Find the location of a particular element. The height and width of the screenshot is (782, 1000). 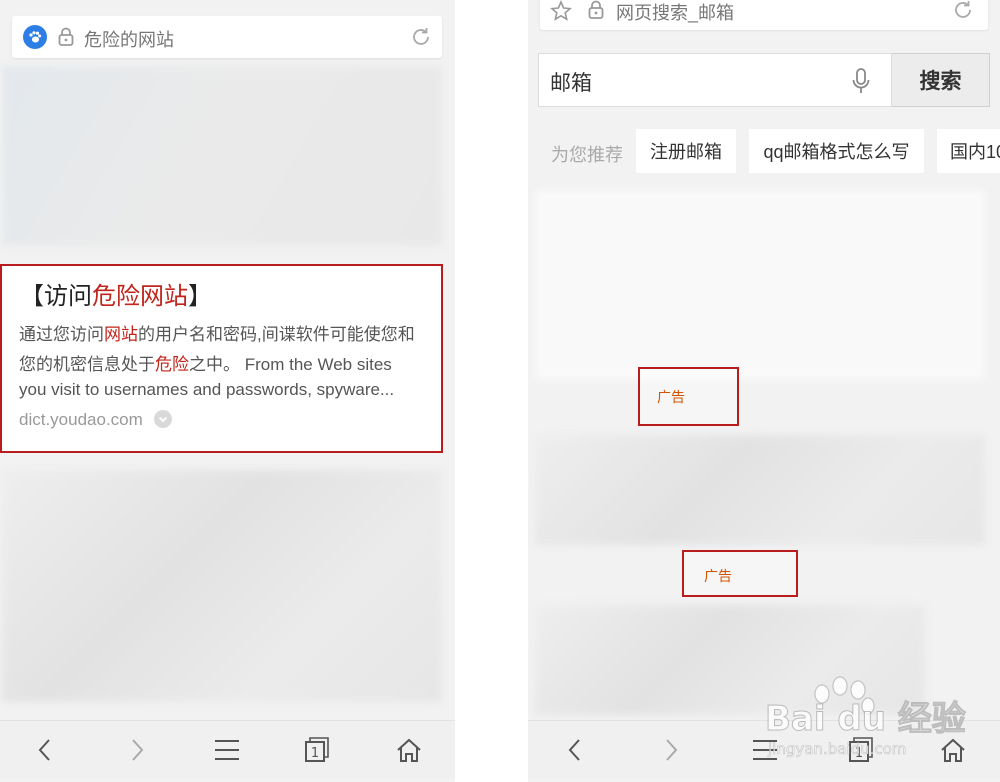

blurred-result-bottom is located at coordinates (222, 586).